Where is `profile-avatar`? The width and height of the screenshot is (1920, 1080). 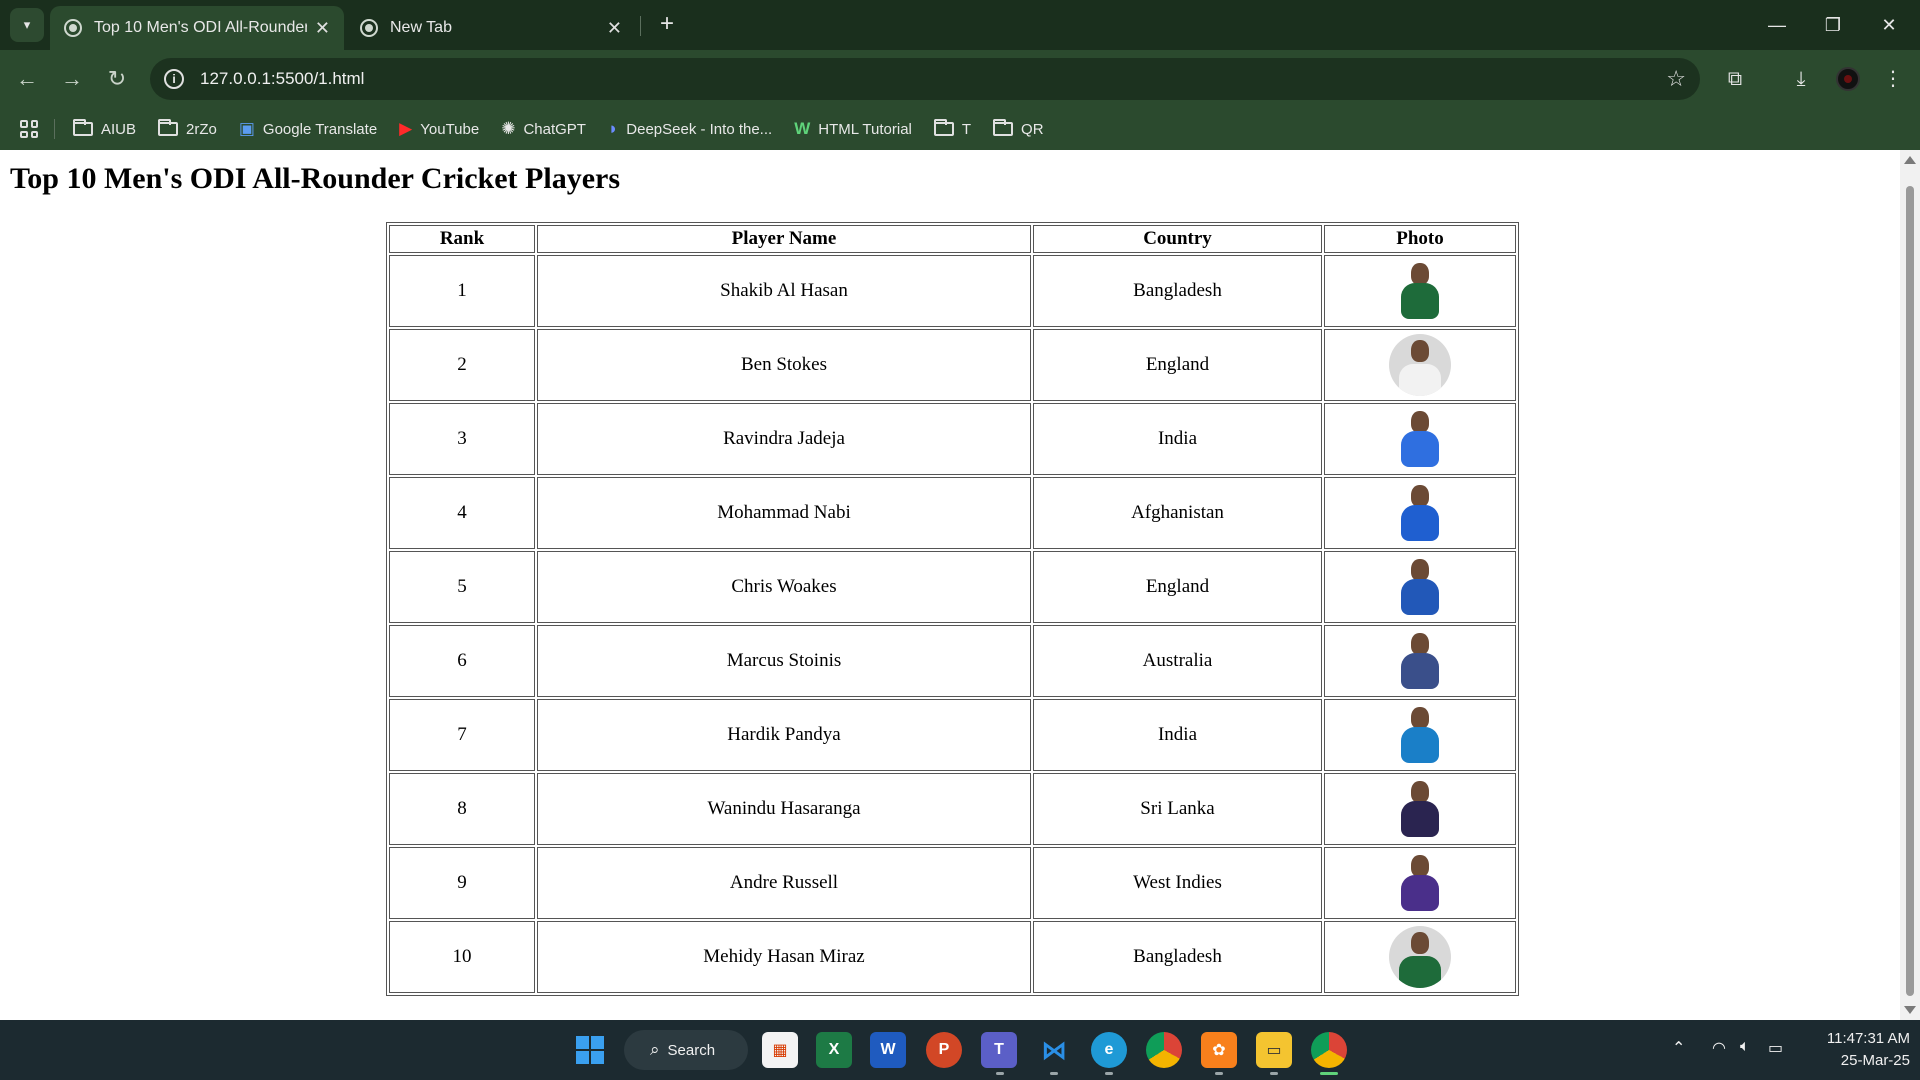 profile-avatar is located at coordinates (1848, 79).